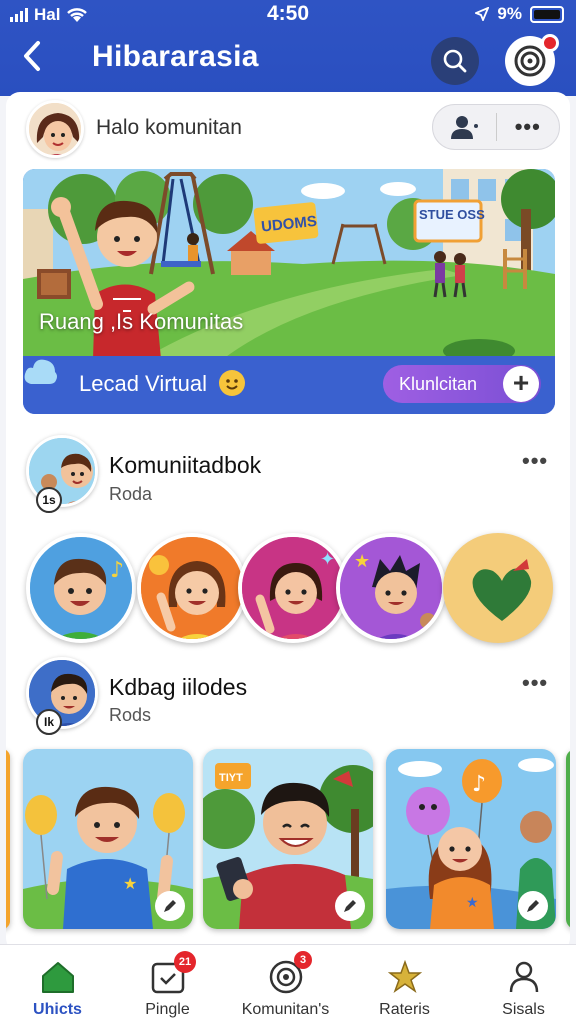 The image size is (576, 1024). I want to click on member-avatar: ★, so click(391, 588).